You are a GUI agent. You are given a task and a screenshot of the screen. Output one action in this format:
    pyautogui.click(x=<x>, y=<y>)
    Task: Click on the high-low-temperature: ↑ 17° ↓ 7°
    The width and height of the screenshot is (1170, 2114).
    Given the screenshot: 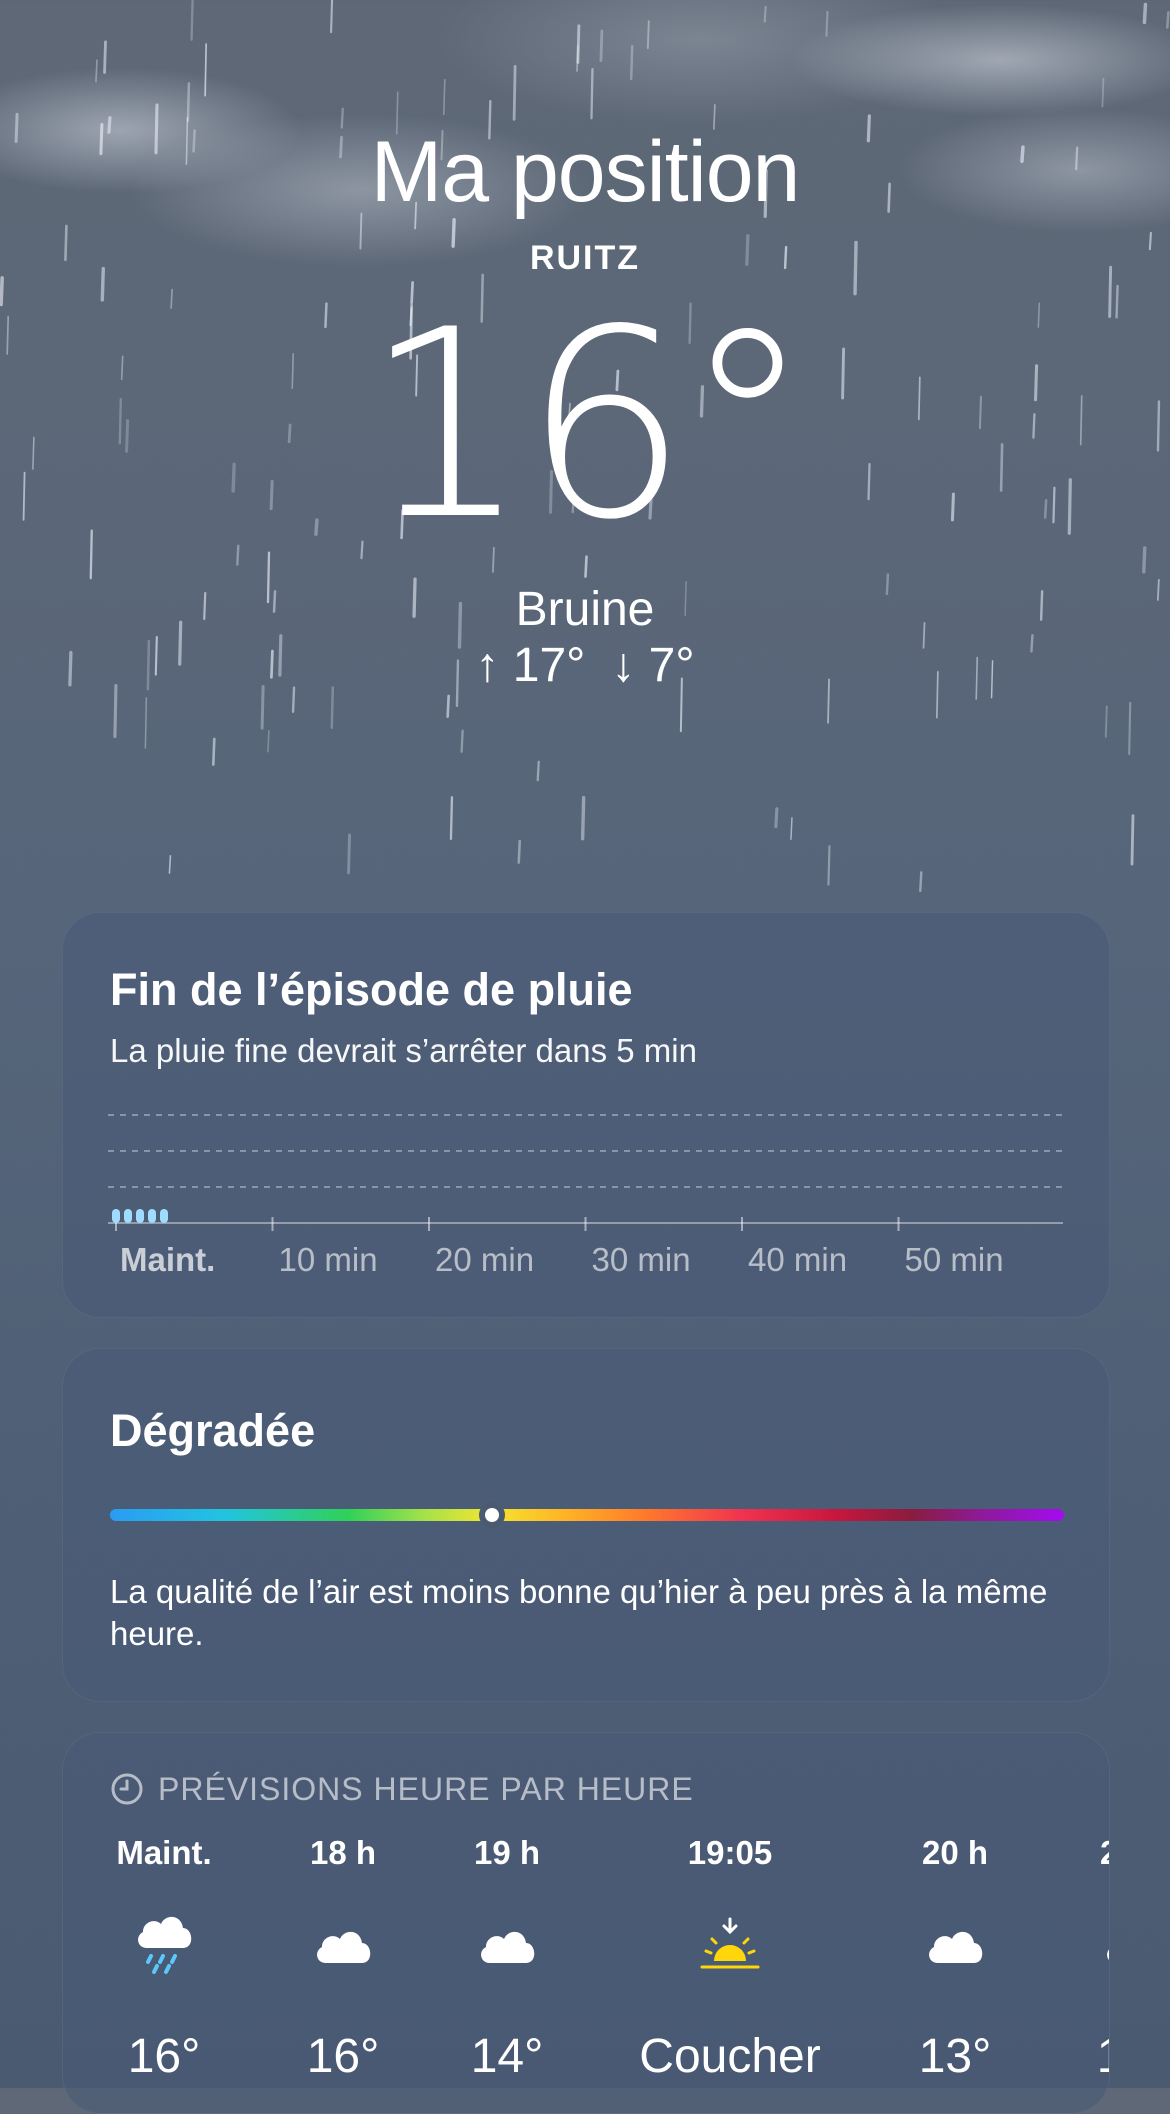 What is the action you would take?
    pyautogui.click(x=585, y=666)
    